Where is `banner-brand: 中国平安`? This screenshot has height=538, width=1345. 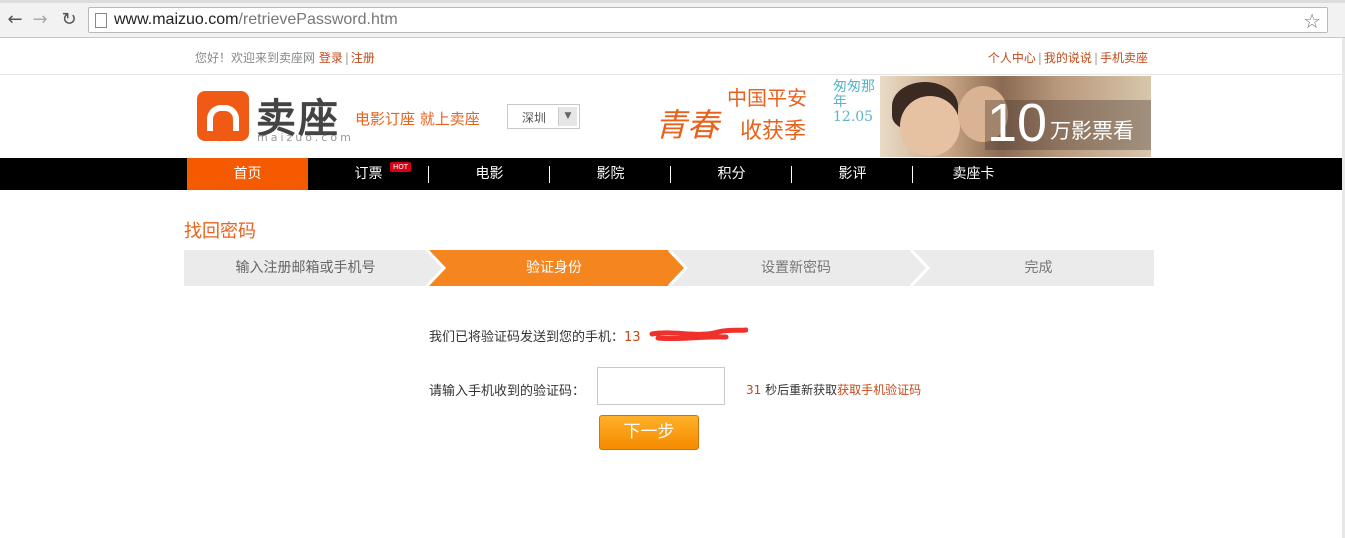 banner-brand: 中国平安 is located at coordinates (767, 98).